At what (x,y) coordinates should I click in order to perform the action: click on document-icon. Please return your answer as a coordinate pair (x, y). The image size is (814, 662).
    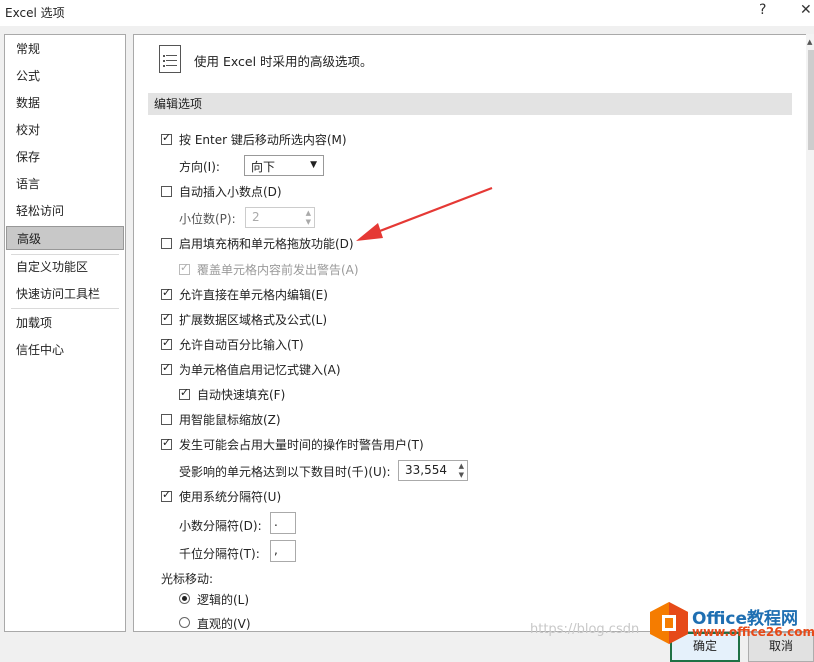
    Looking at the image, I should click on (170, 59).